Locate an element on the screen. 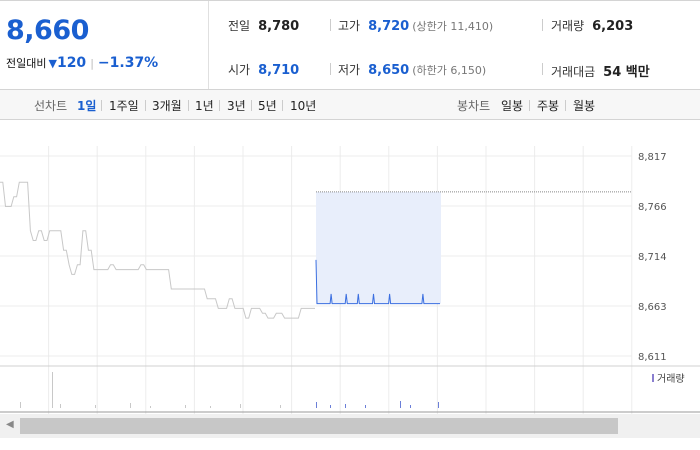 The image size is (700, 450). change-percent: −1.37% is located at coordinates (128, 63).